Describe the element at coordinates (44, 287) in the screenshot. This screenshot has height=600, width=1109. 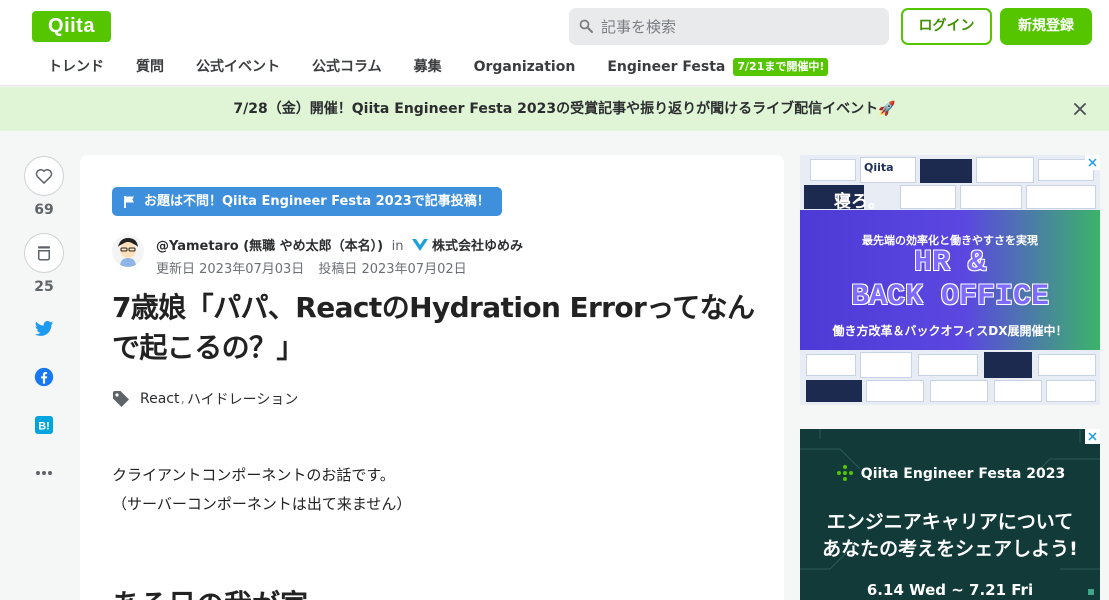
I see `stock-count: 25` at that location.